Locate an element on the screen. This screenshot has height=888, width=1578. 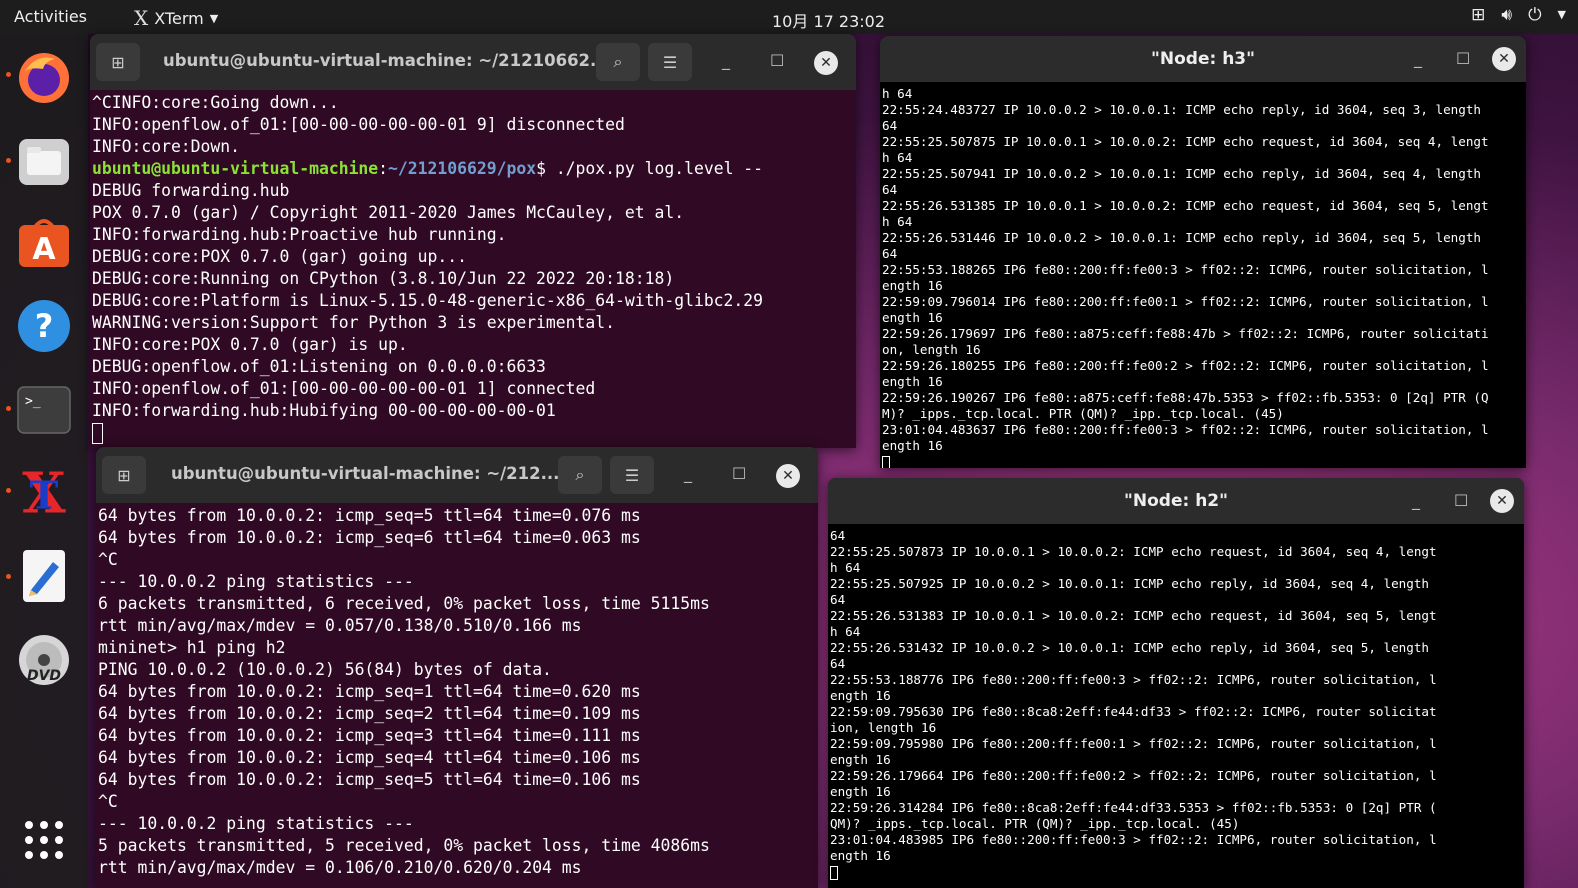
dvd-icon: DVD is located at coordinates (44, 660).